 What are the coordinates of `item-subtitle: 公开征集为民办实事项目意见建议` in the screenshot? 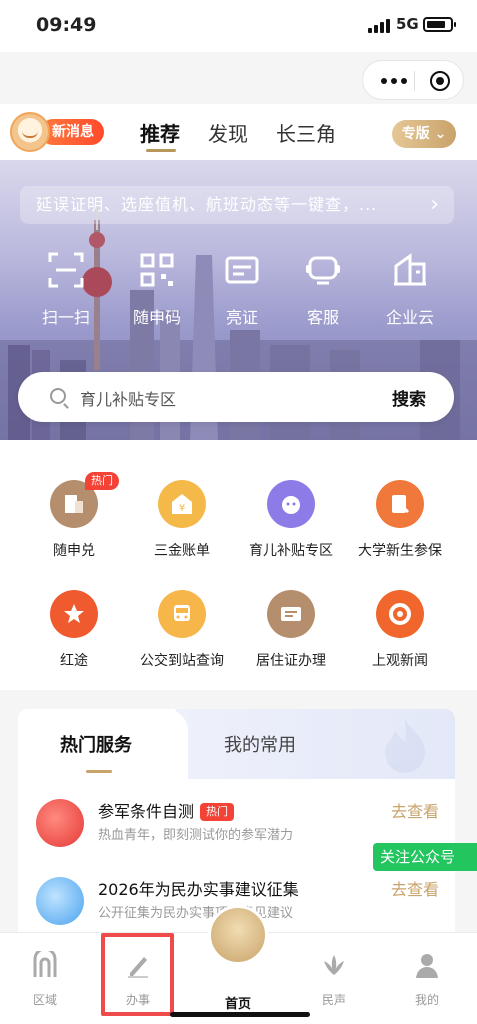 It's located at (196, 913).